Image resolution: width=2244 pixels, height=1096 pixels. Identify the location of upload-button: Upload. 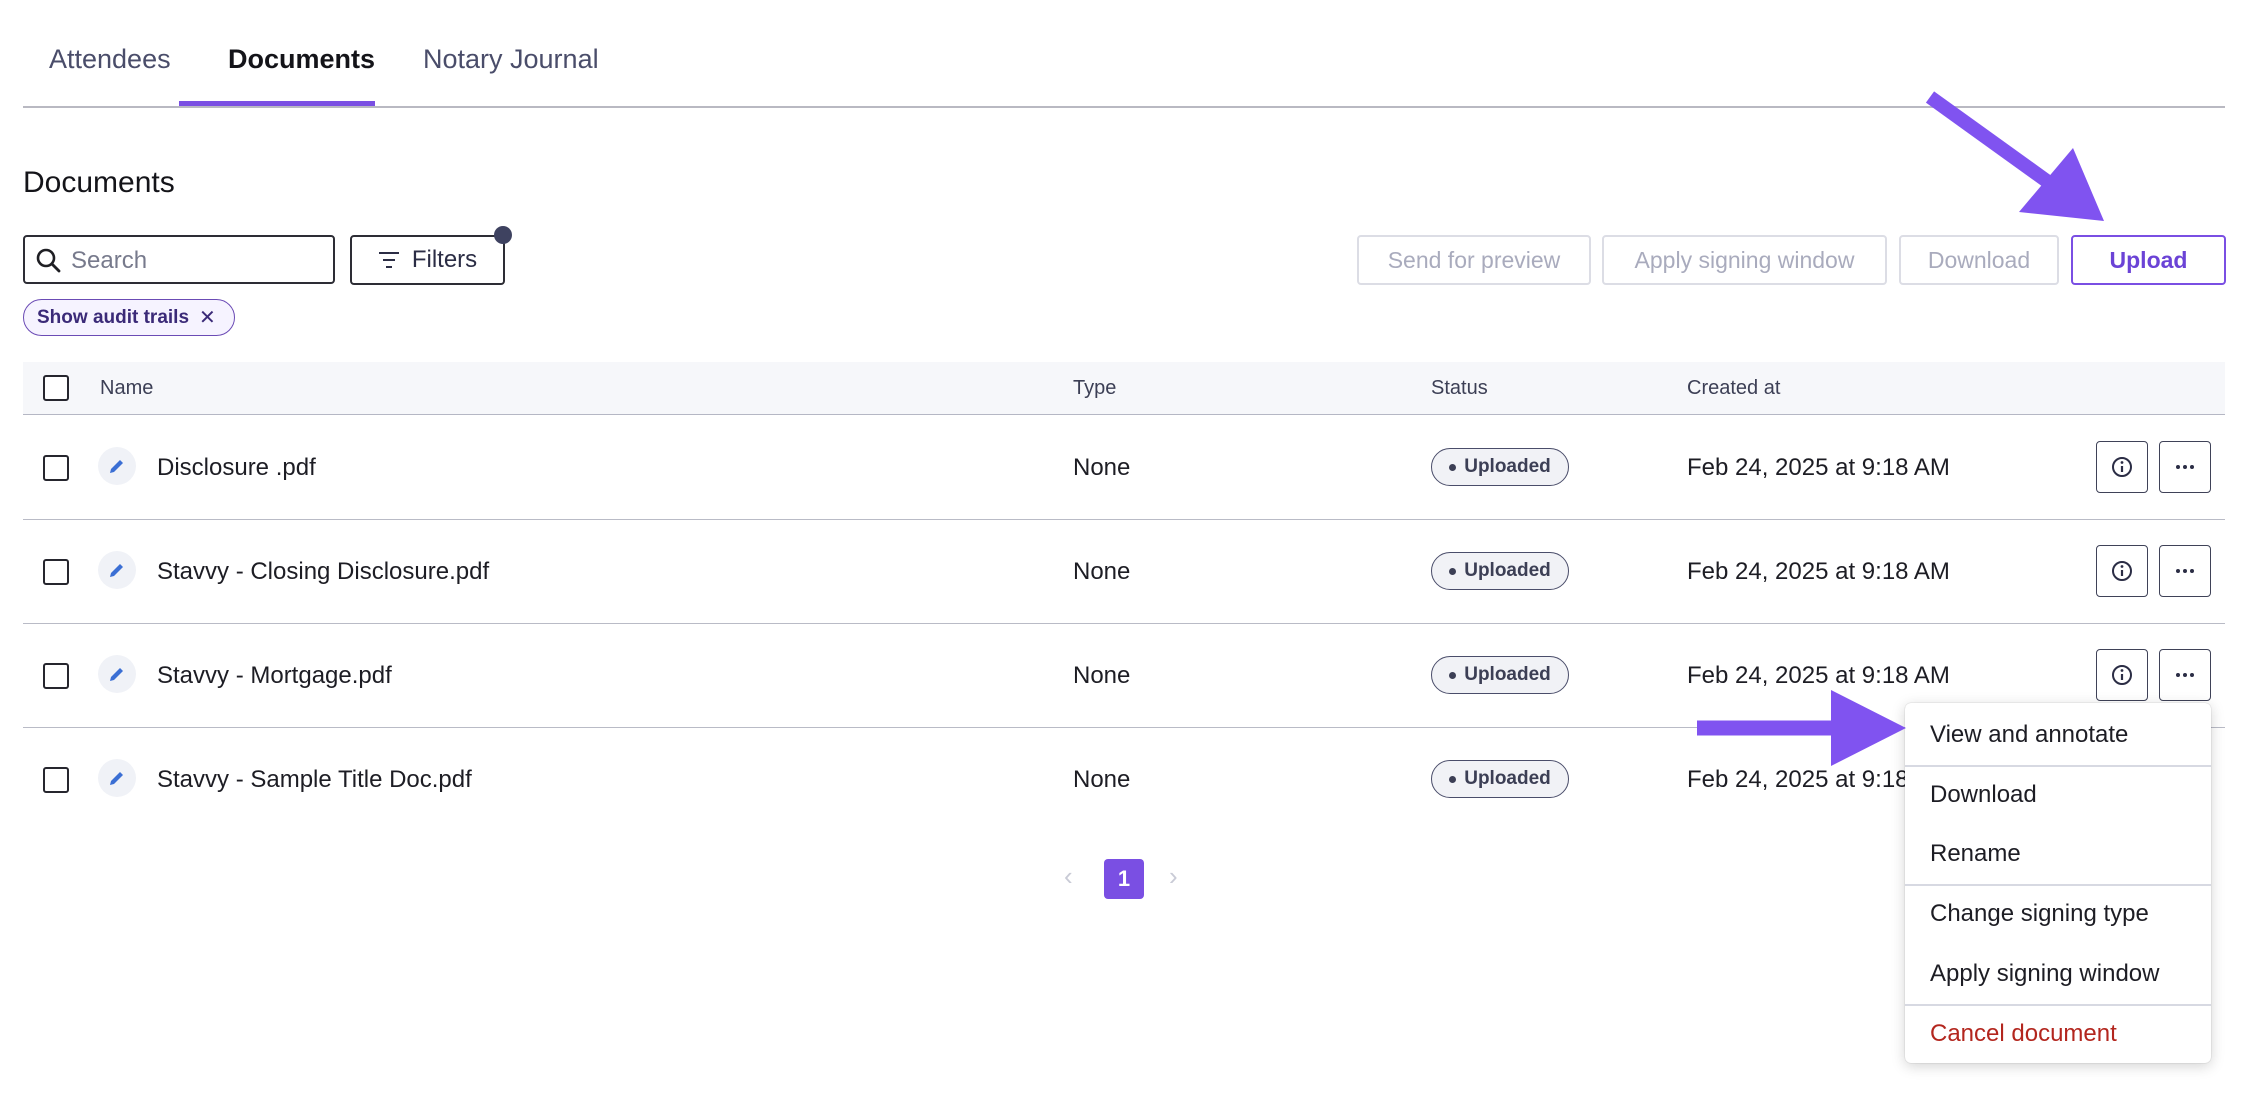
(2148, 260).